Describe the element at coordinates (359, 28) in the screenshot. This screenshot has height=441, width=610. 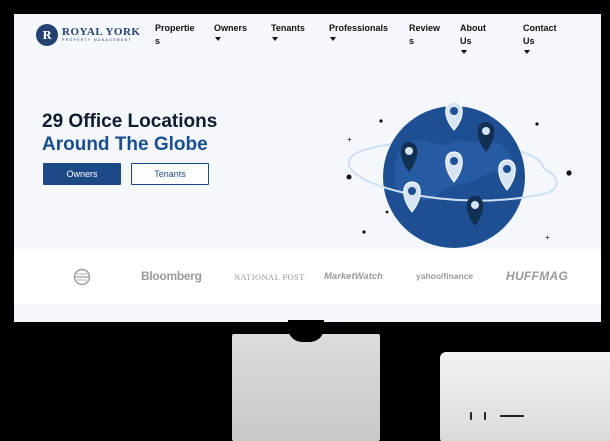
I see `nav-label: Professionals` at that location.